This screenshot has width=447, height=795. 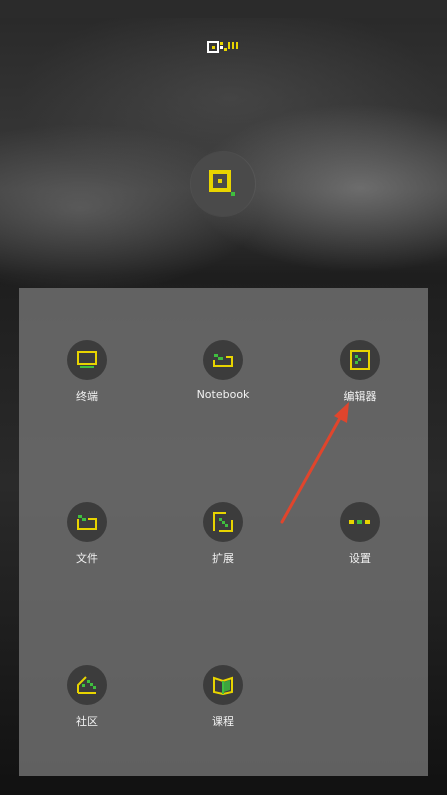 What do you see at coordinates (223, 721) in the screenshot?
I see `app-label: 课程` at bounding box center [223, 721].